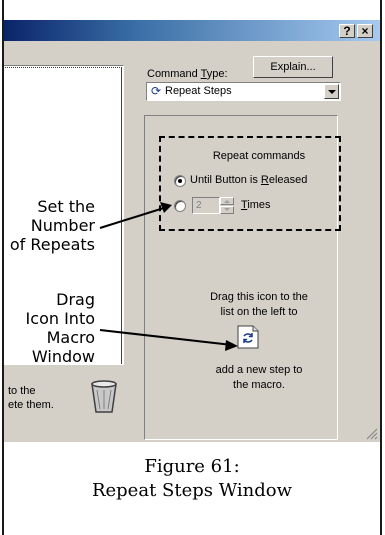  I want to click on repeat-times-radio, so click(180, 206).